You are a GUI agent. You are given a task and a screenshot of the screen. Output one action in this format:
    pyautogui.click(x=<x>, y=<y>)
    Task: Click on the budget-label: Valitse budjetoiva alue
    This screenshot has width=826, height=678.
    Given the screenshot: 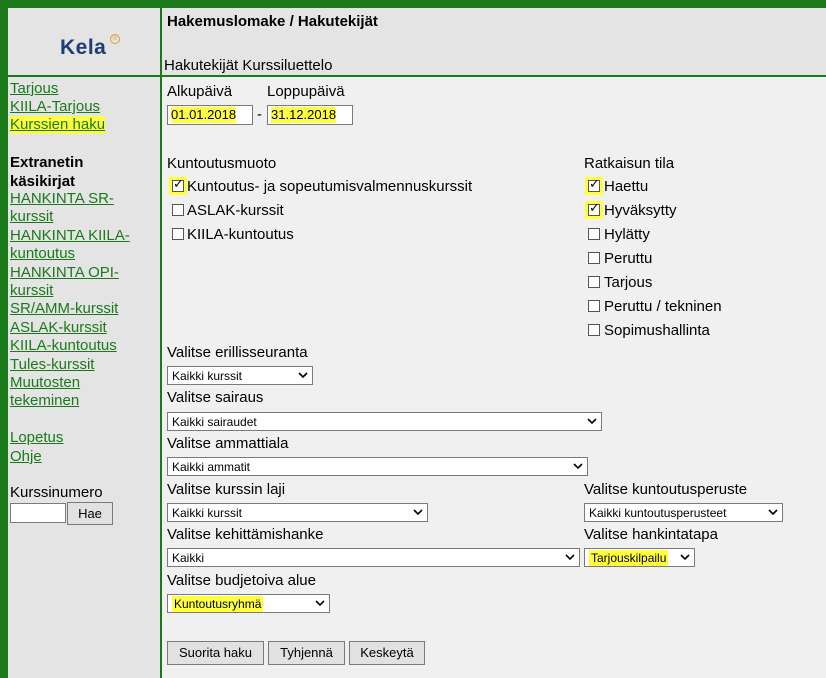 What is the action you would take?
    pyautogui.click(x=241, y=580)
    